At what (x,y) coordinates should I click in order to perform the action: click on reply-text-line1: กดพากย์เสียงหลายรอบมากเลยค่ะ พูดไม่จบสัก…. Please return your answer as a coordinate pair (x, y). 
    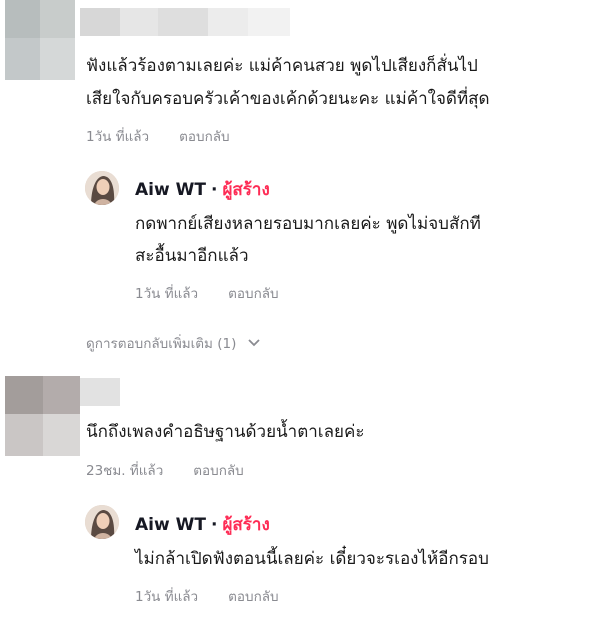
    Looking at the image, I should click on (308, 224).